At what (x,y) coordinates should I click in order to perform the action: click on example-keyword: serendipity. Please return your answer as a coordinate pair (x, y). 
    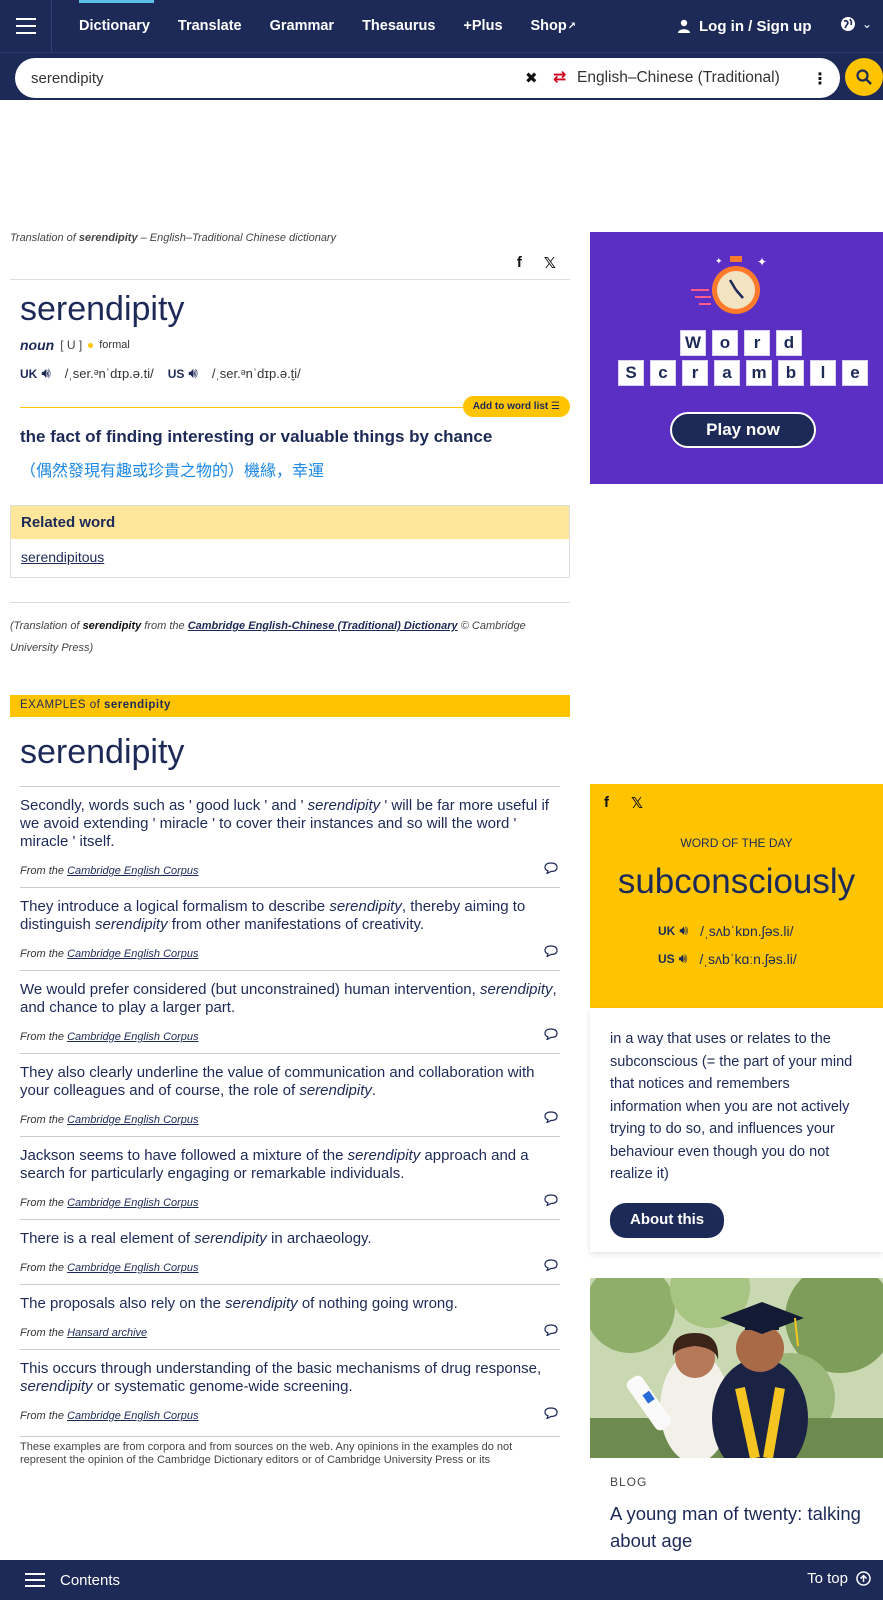
    Looking at the image, I should click on (344, 805).